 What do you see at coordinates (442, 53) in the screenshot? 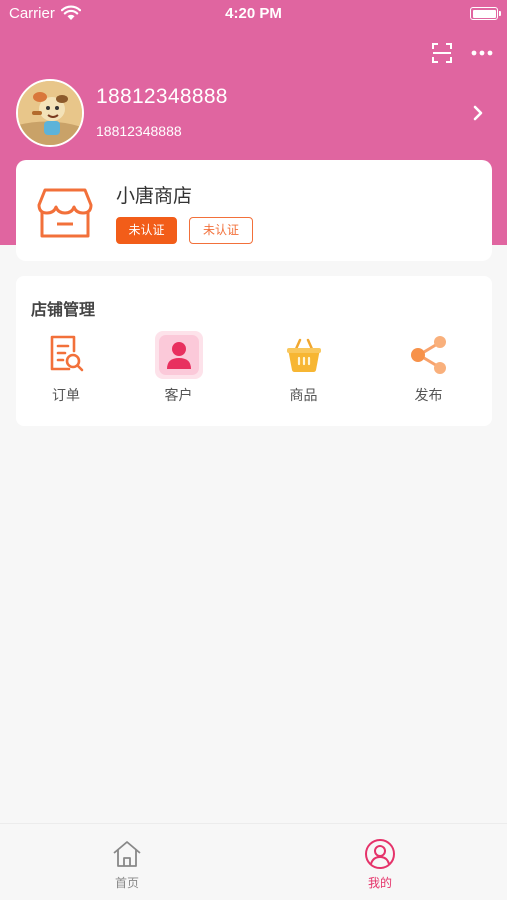
I see `scan-icon` at bounding box center [442, 53].